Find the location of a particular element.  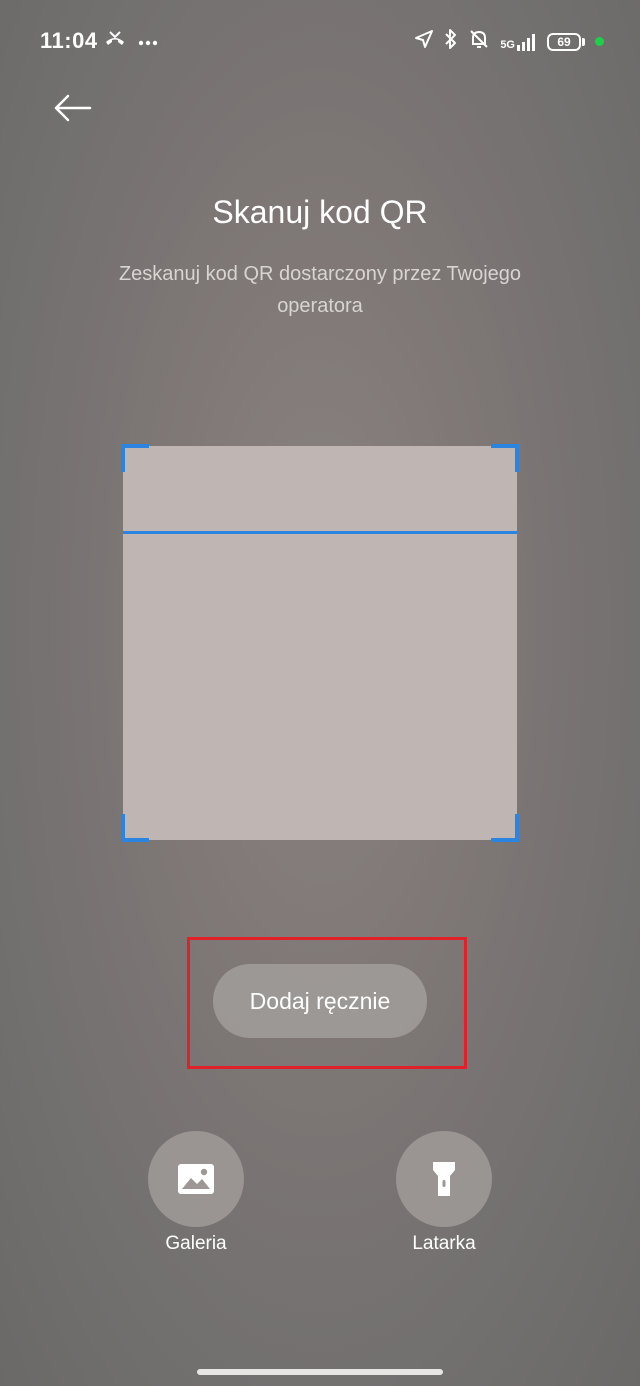

scan-corner-bottom-right is located at coordinates (505, 828).